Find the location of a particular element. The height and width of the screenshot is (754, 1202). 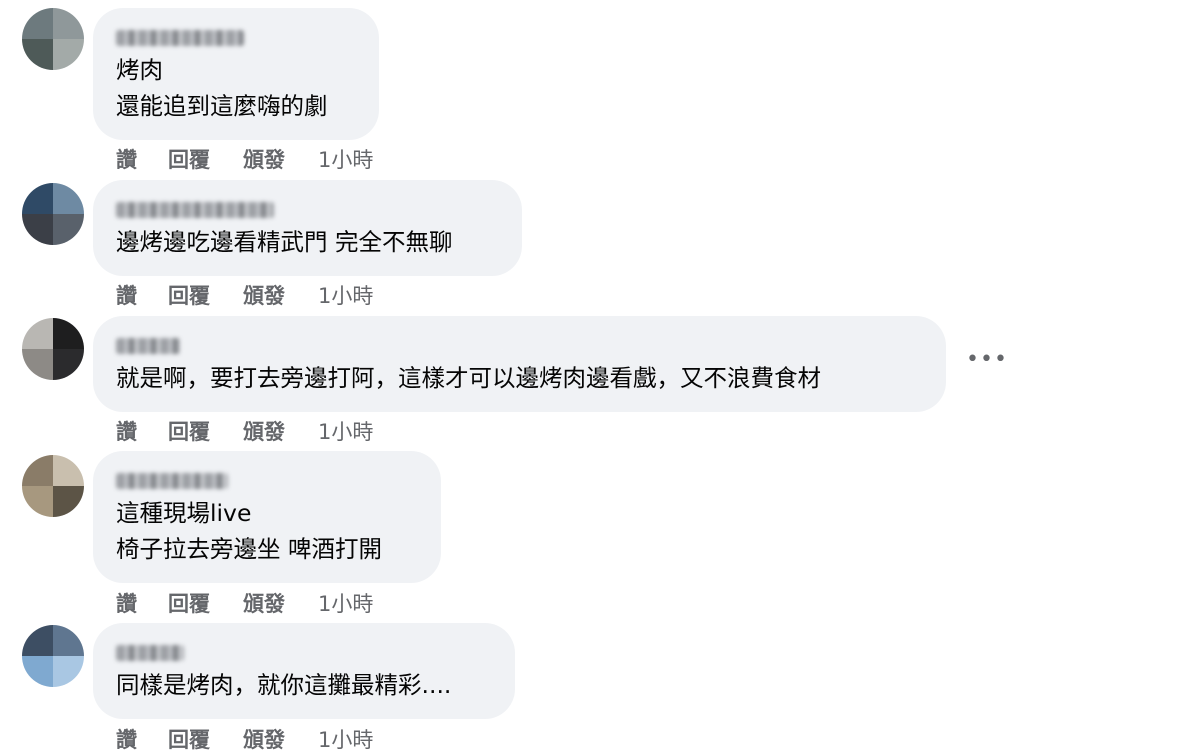

comment-bubble: 烤肉 還能追到這麼嗨的劇 is located at coordinates (236, 74).